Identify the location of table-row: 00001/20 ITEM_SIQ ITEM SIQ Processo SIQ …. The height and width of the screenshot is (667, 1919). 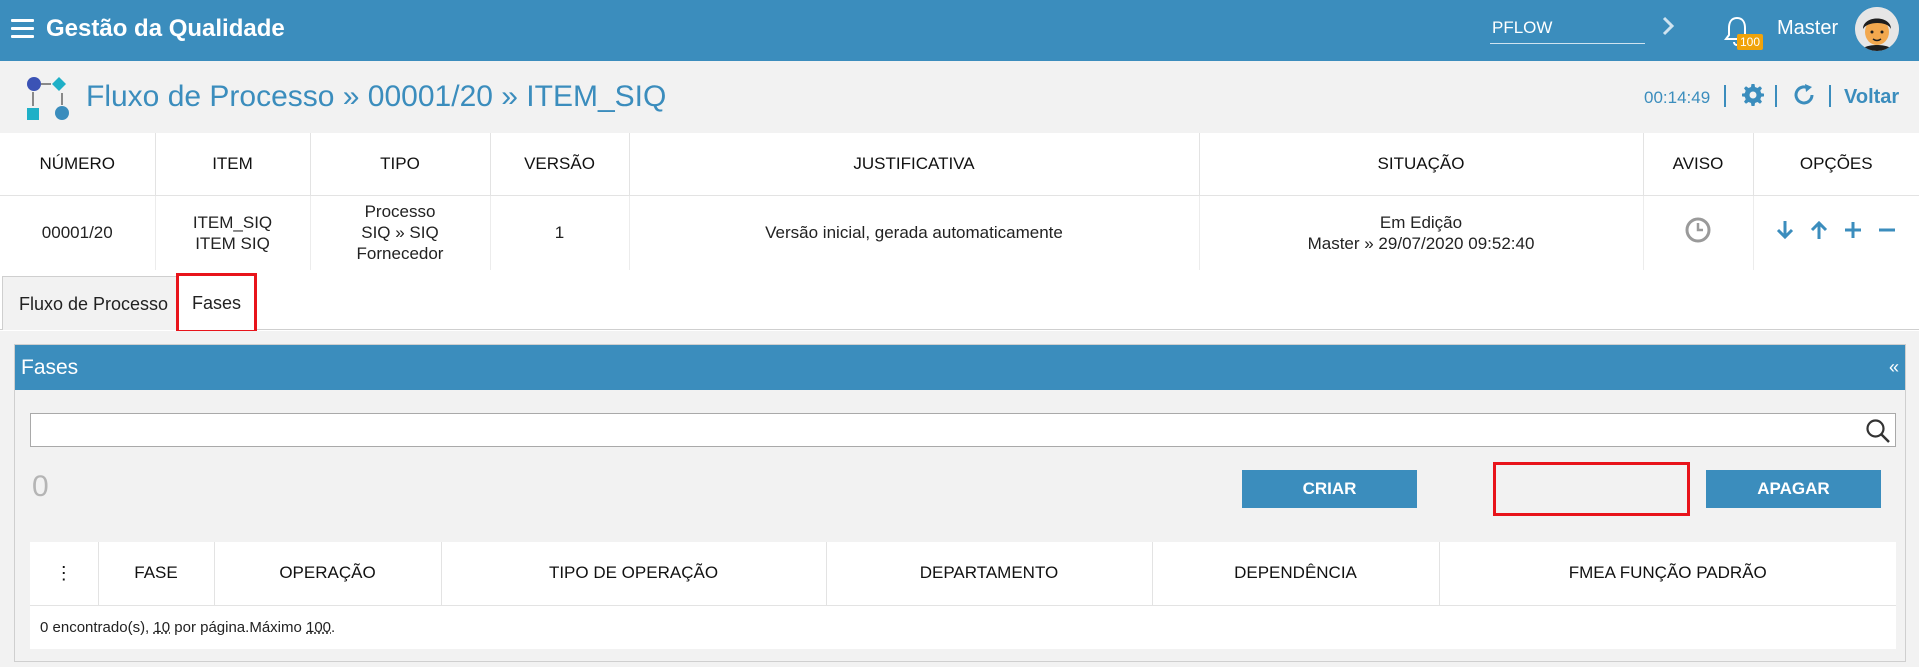
(959, 232).